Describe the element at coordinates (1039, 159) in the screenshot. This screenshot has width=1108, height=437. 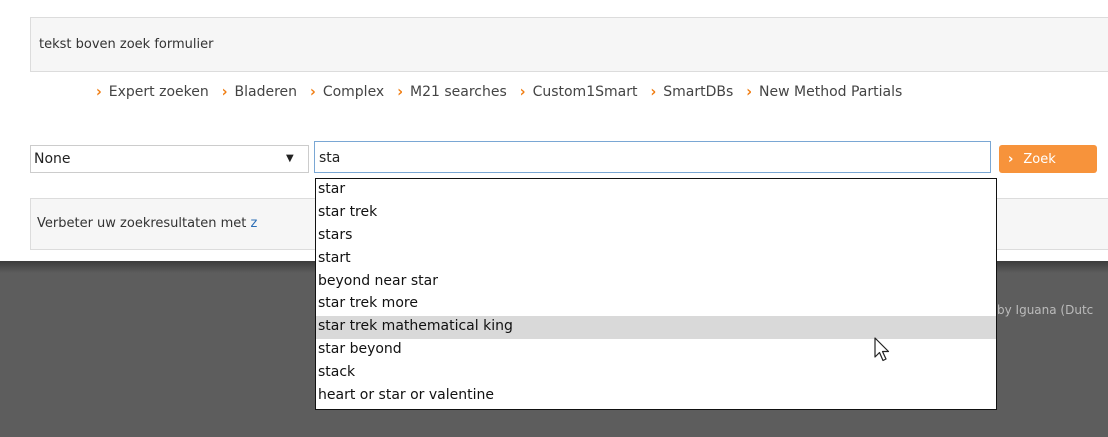
I see `search-button-label: Zoek` at that location.